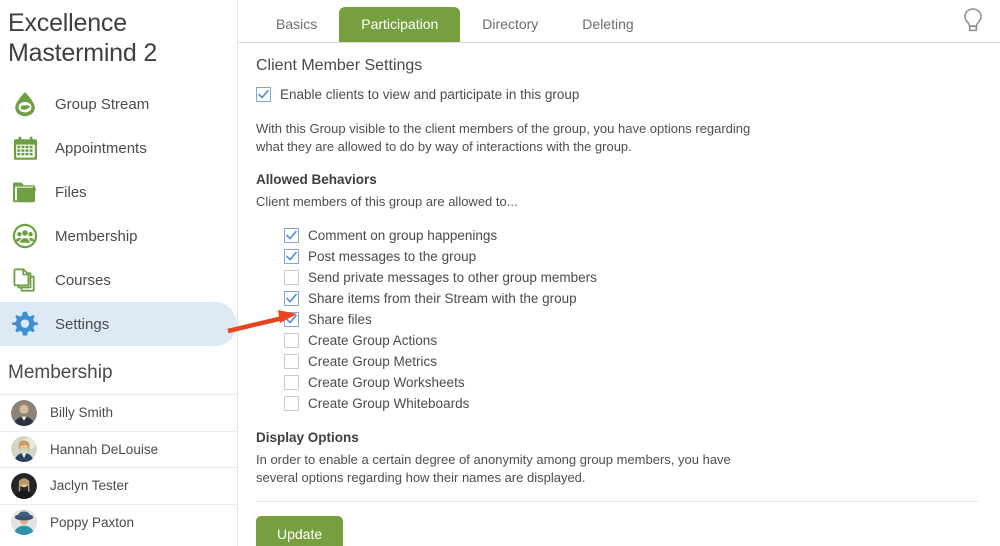 Image resolution: width=1000 pixels, height=546 pixels. I want to click on checkbox-label: Share files, so click(340, 319).